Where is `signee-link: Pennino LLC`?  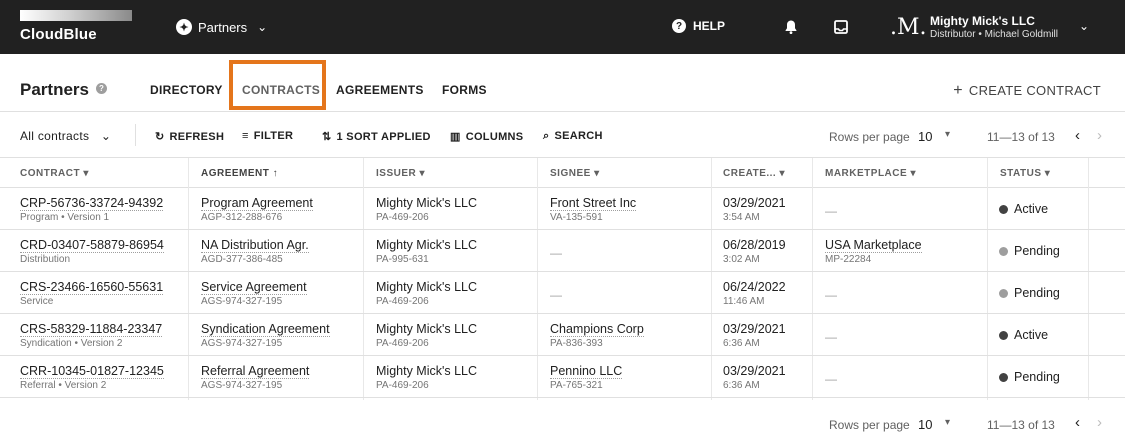
signee-link: Pennino LLC is located at coordinates (586, 371).